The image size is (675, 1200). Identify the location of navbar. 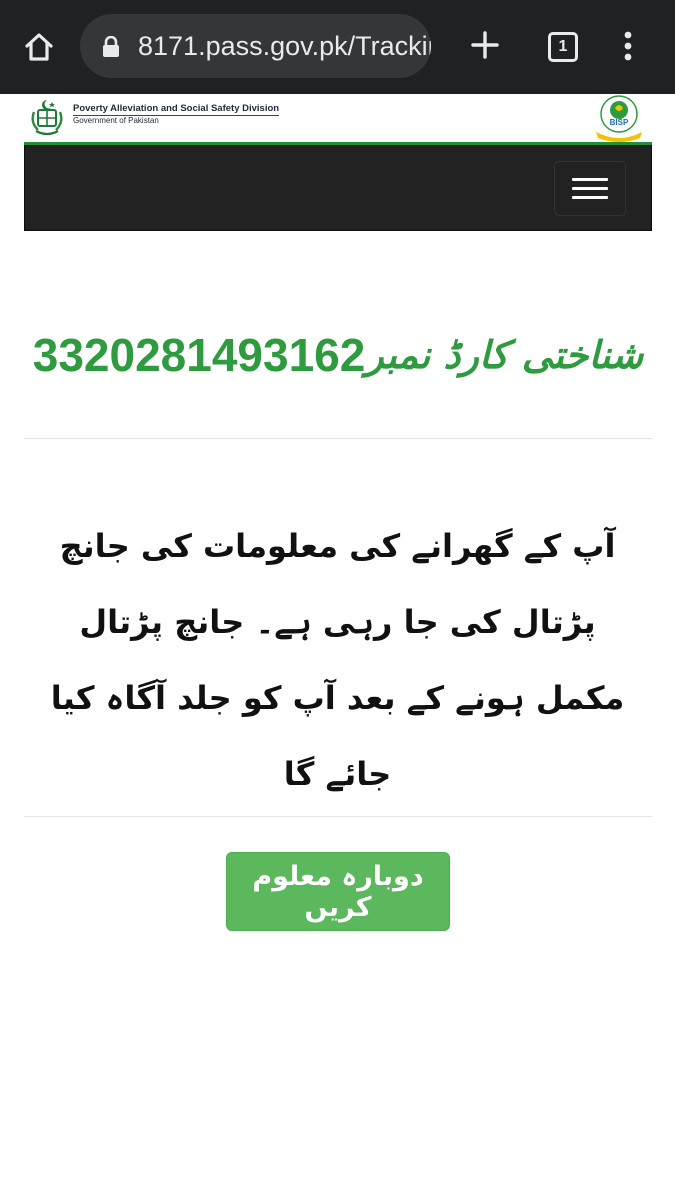
(338, 188).